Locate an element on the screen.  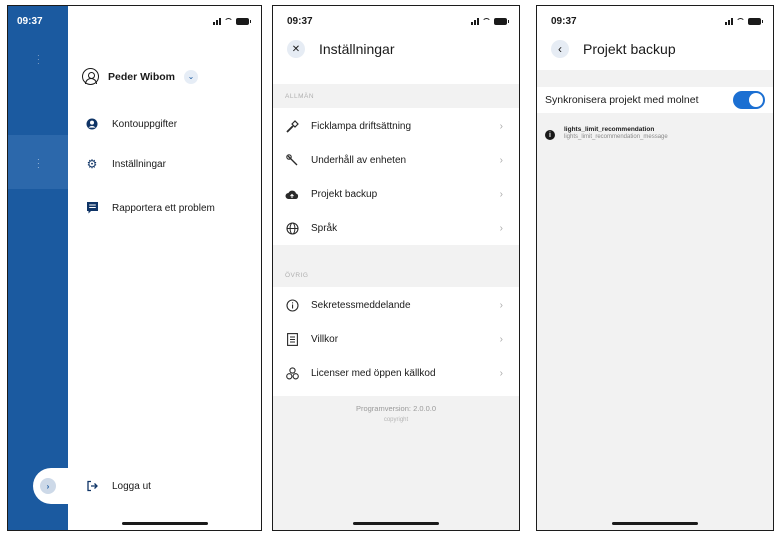
settings-row-ficklampa: Ficklampa driftsättning › is located at coordinates (396, 126).